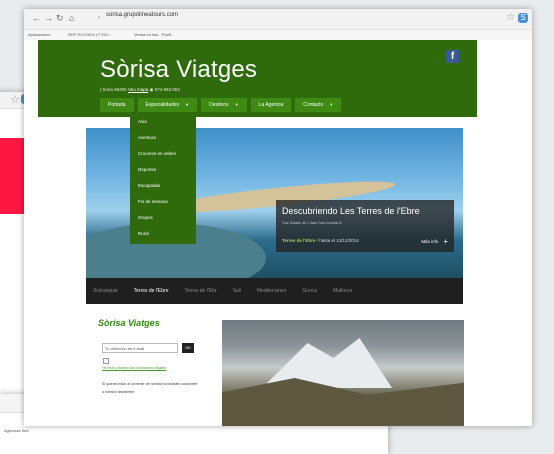 This screenshot has width=554, height=454. I want to click on more-info-label: Más info, so click(430, 241).